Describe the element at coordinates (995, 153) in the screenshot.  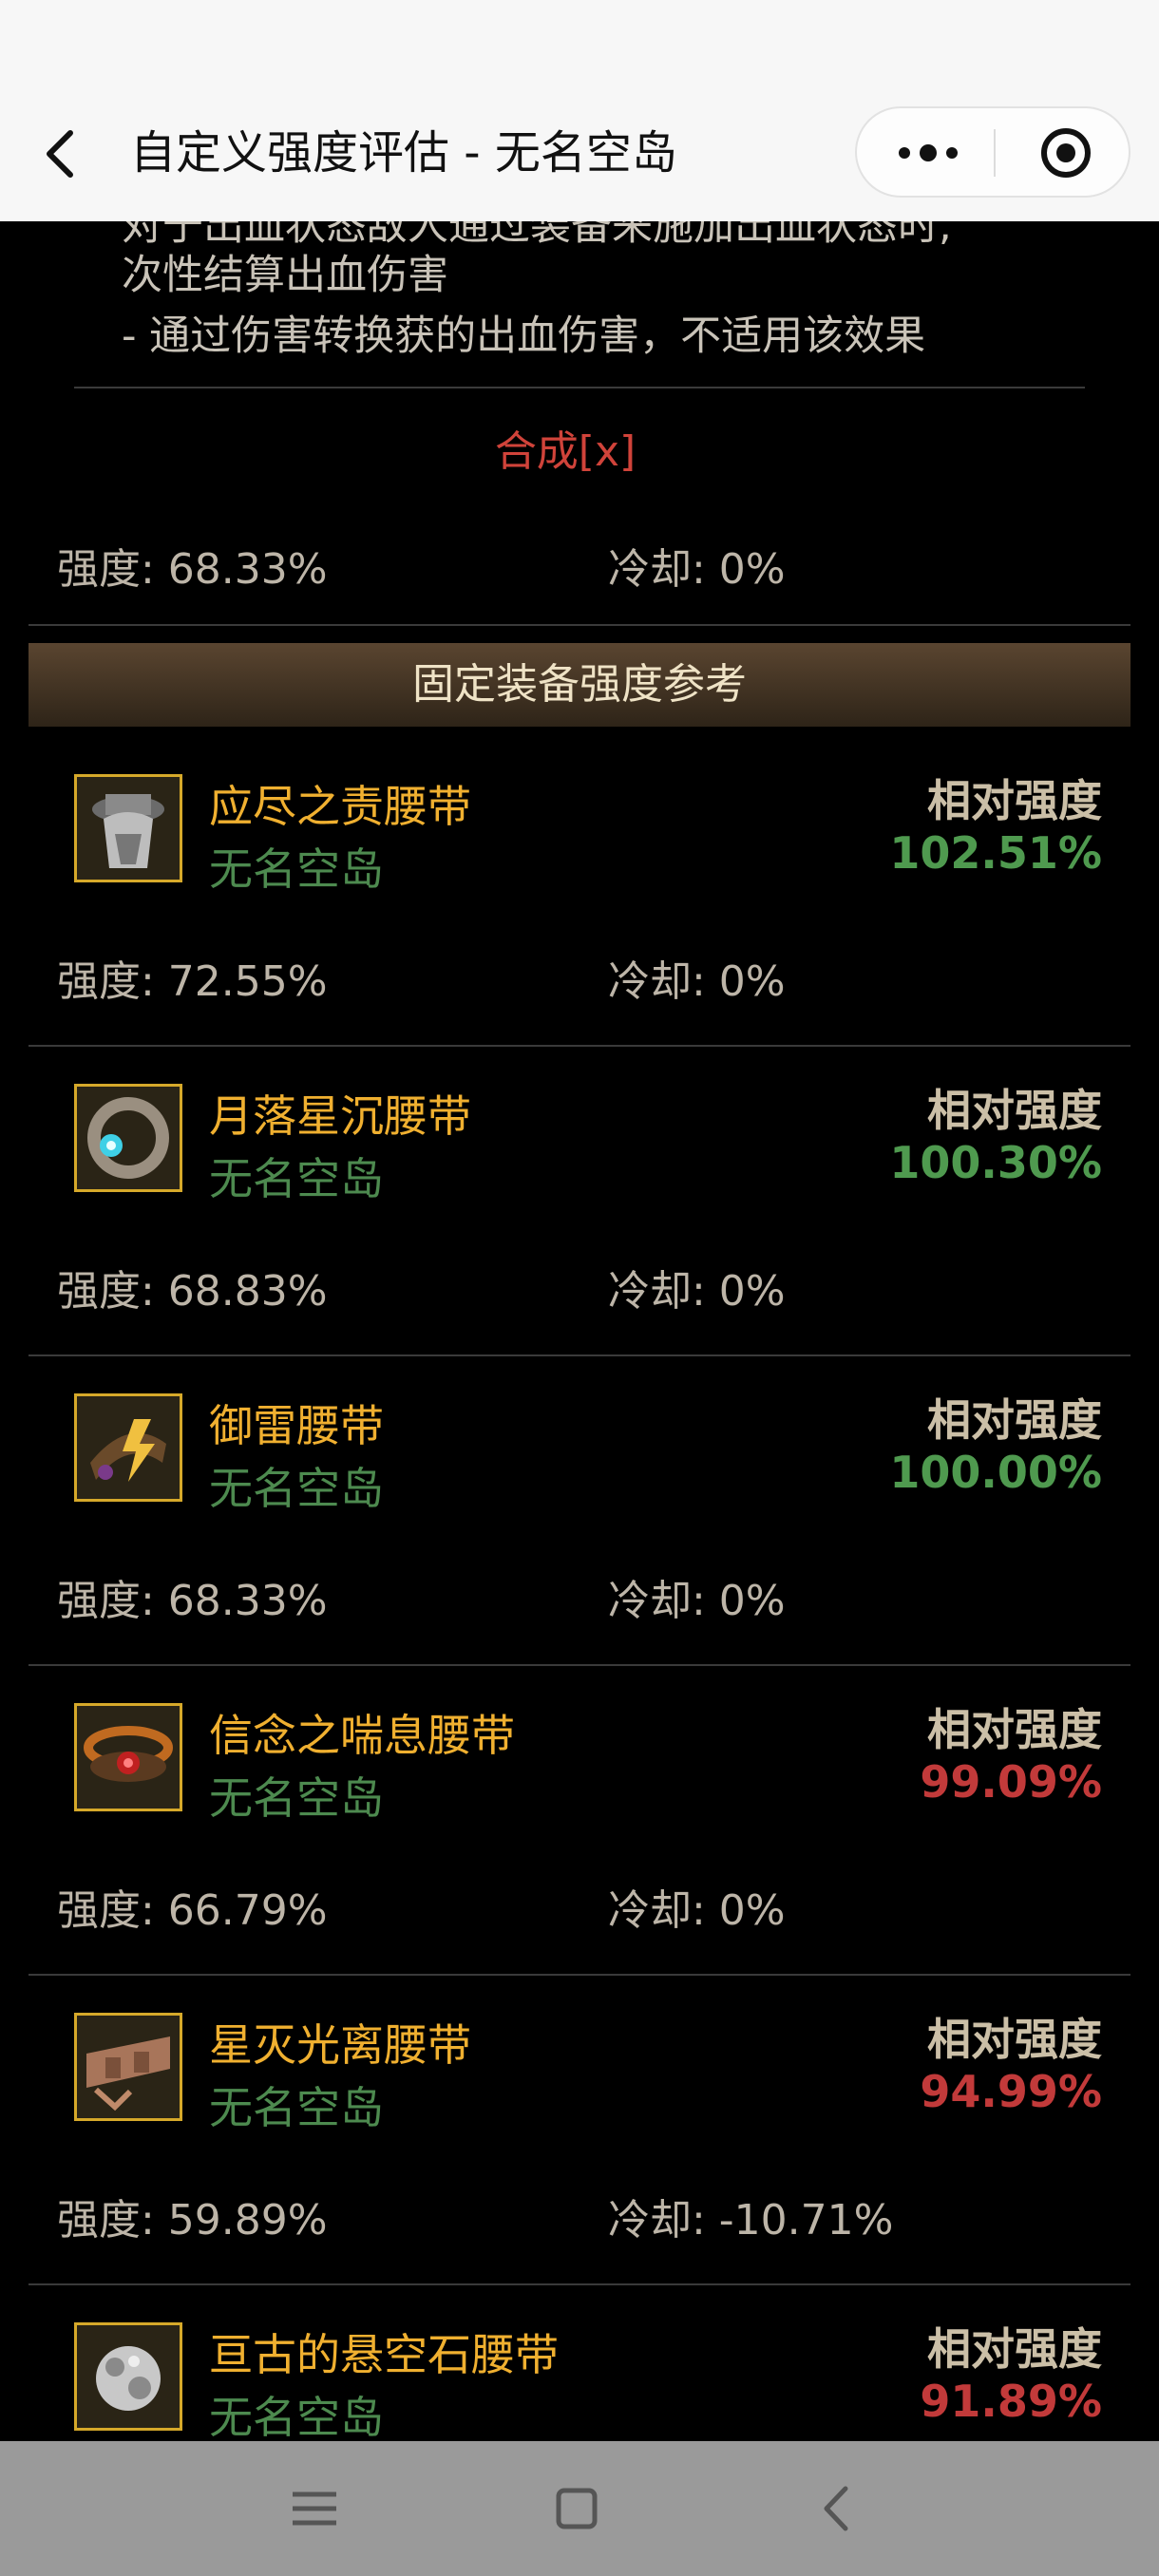
I see `capsule-divider` at that location.